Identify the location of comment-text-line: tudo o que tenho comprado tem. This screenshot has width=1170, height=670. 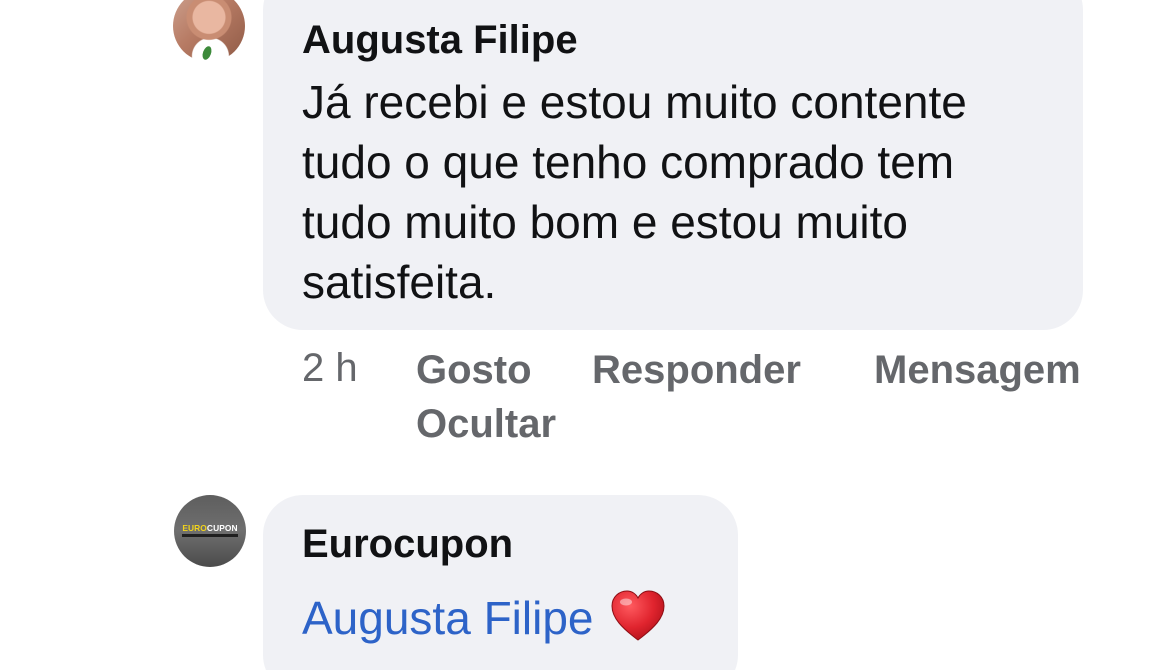
(628, 162).